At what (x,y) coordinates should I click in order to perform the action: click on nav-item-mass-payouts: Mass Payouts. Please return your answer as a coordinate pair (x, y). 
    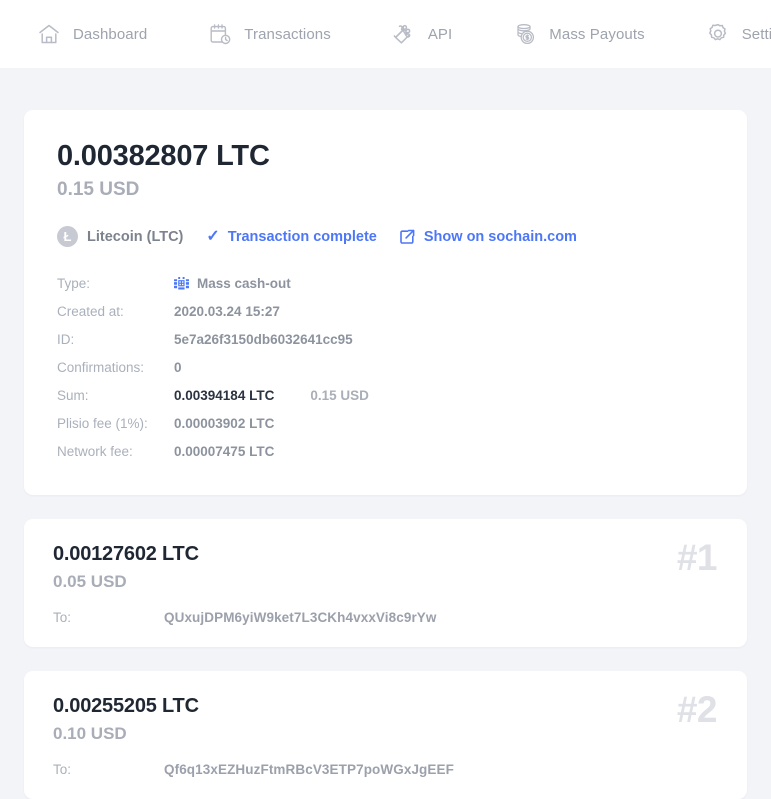
    Looking at the image, I should click on (578, 34).